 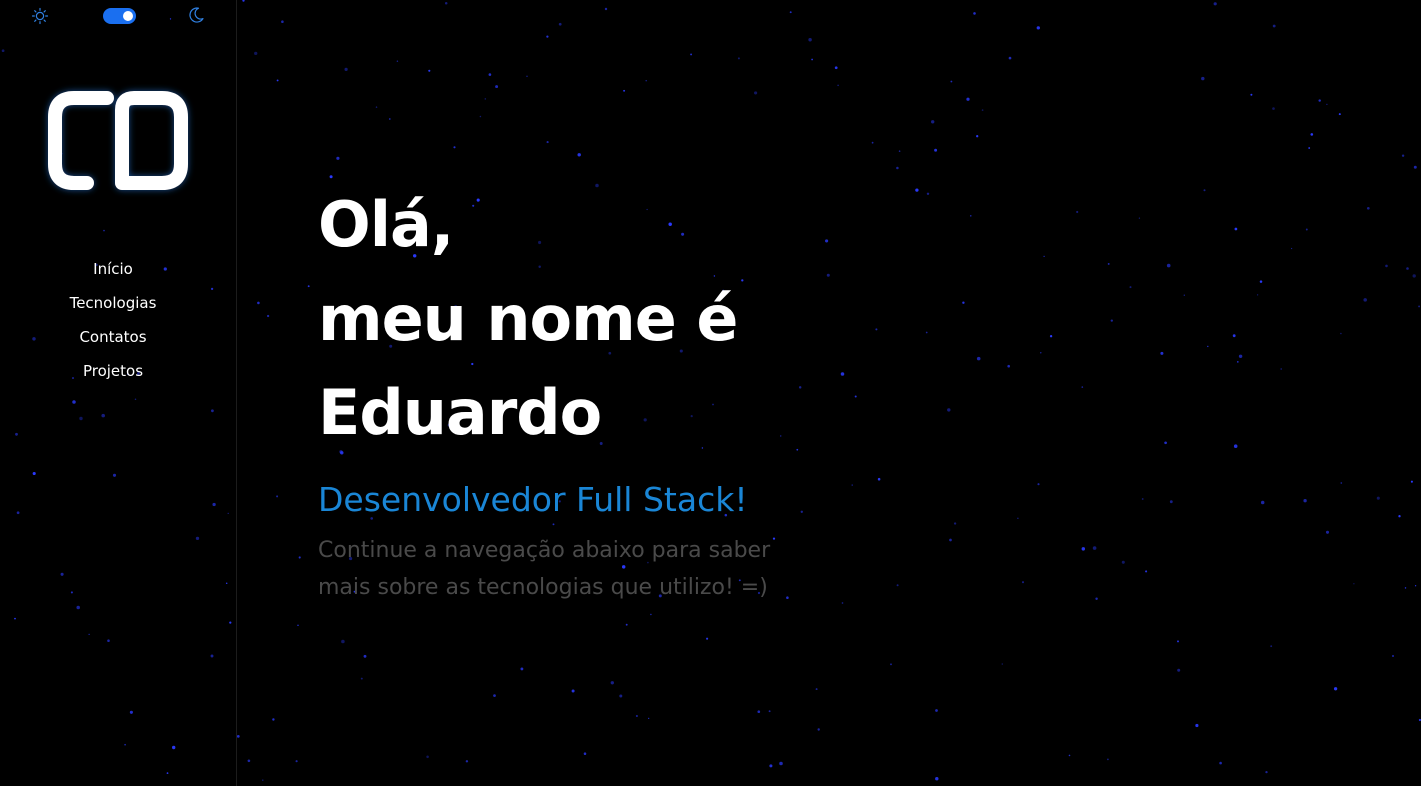 What do you see at coordinates (40, 16) in the screenshot?
I see `sun-icon` at bounding box center [40, 16].